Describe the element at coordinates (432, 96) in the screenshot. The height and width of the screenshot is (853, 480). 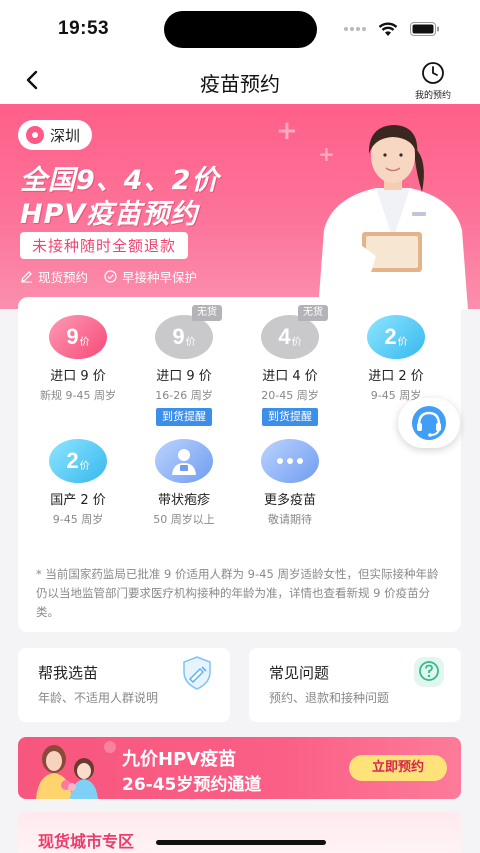
I see `my-appointments-label: 我的预约` at that location.